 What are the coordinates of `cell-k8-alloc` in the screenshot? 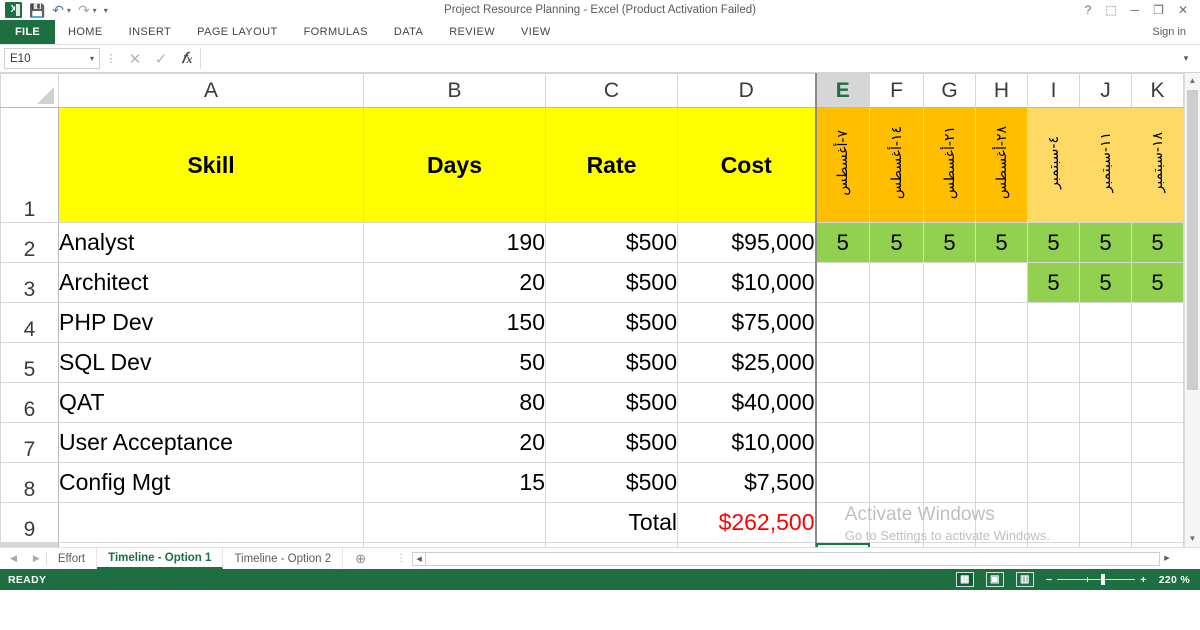 It's located at (1157, 482).